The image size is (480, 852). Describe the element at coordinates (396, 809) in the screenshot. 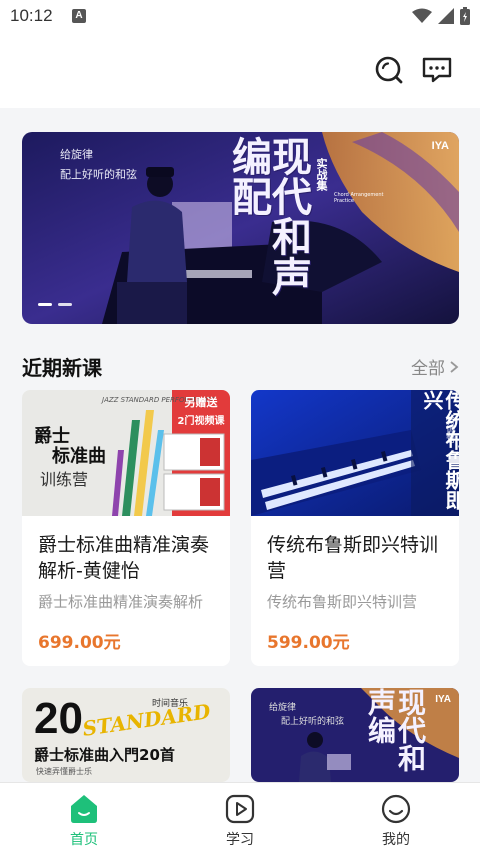

I see `smile-icon` at that location.